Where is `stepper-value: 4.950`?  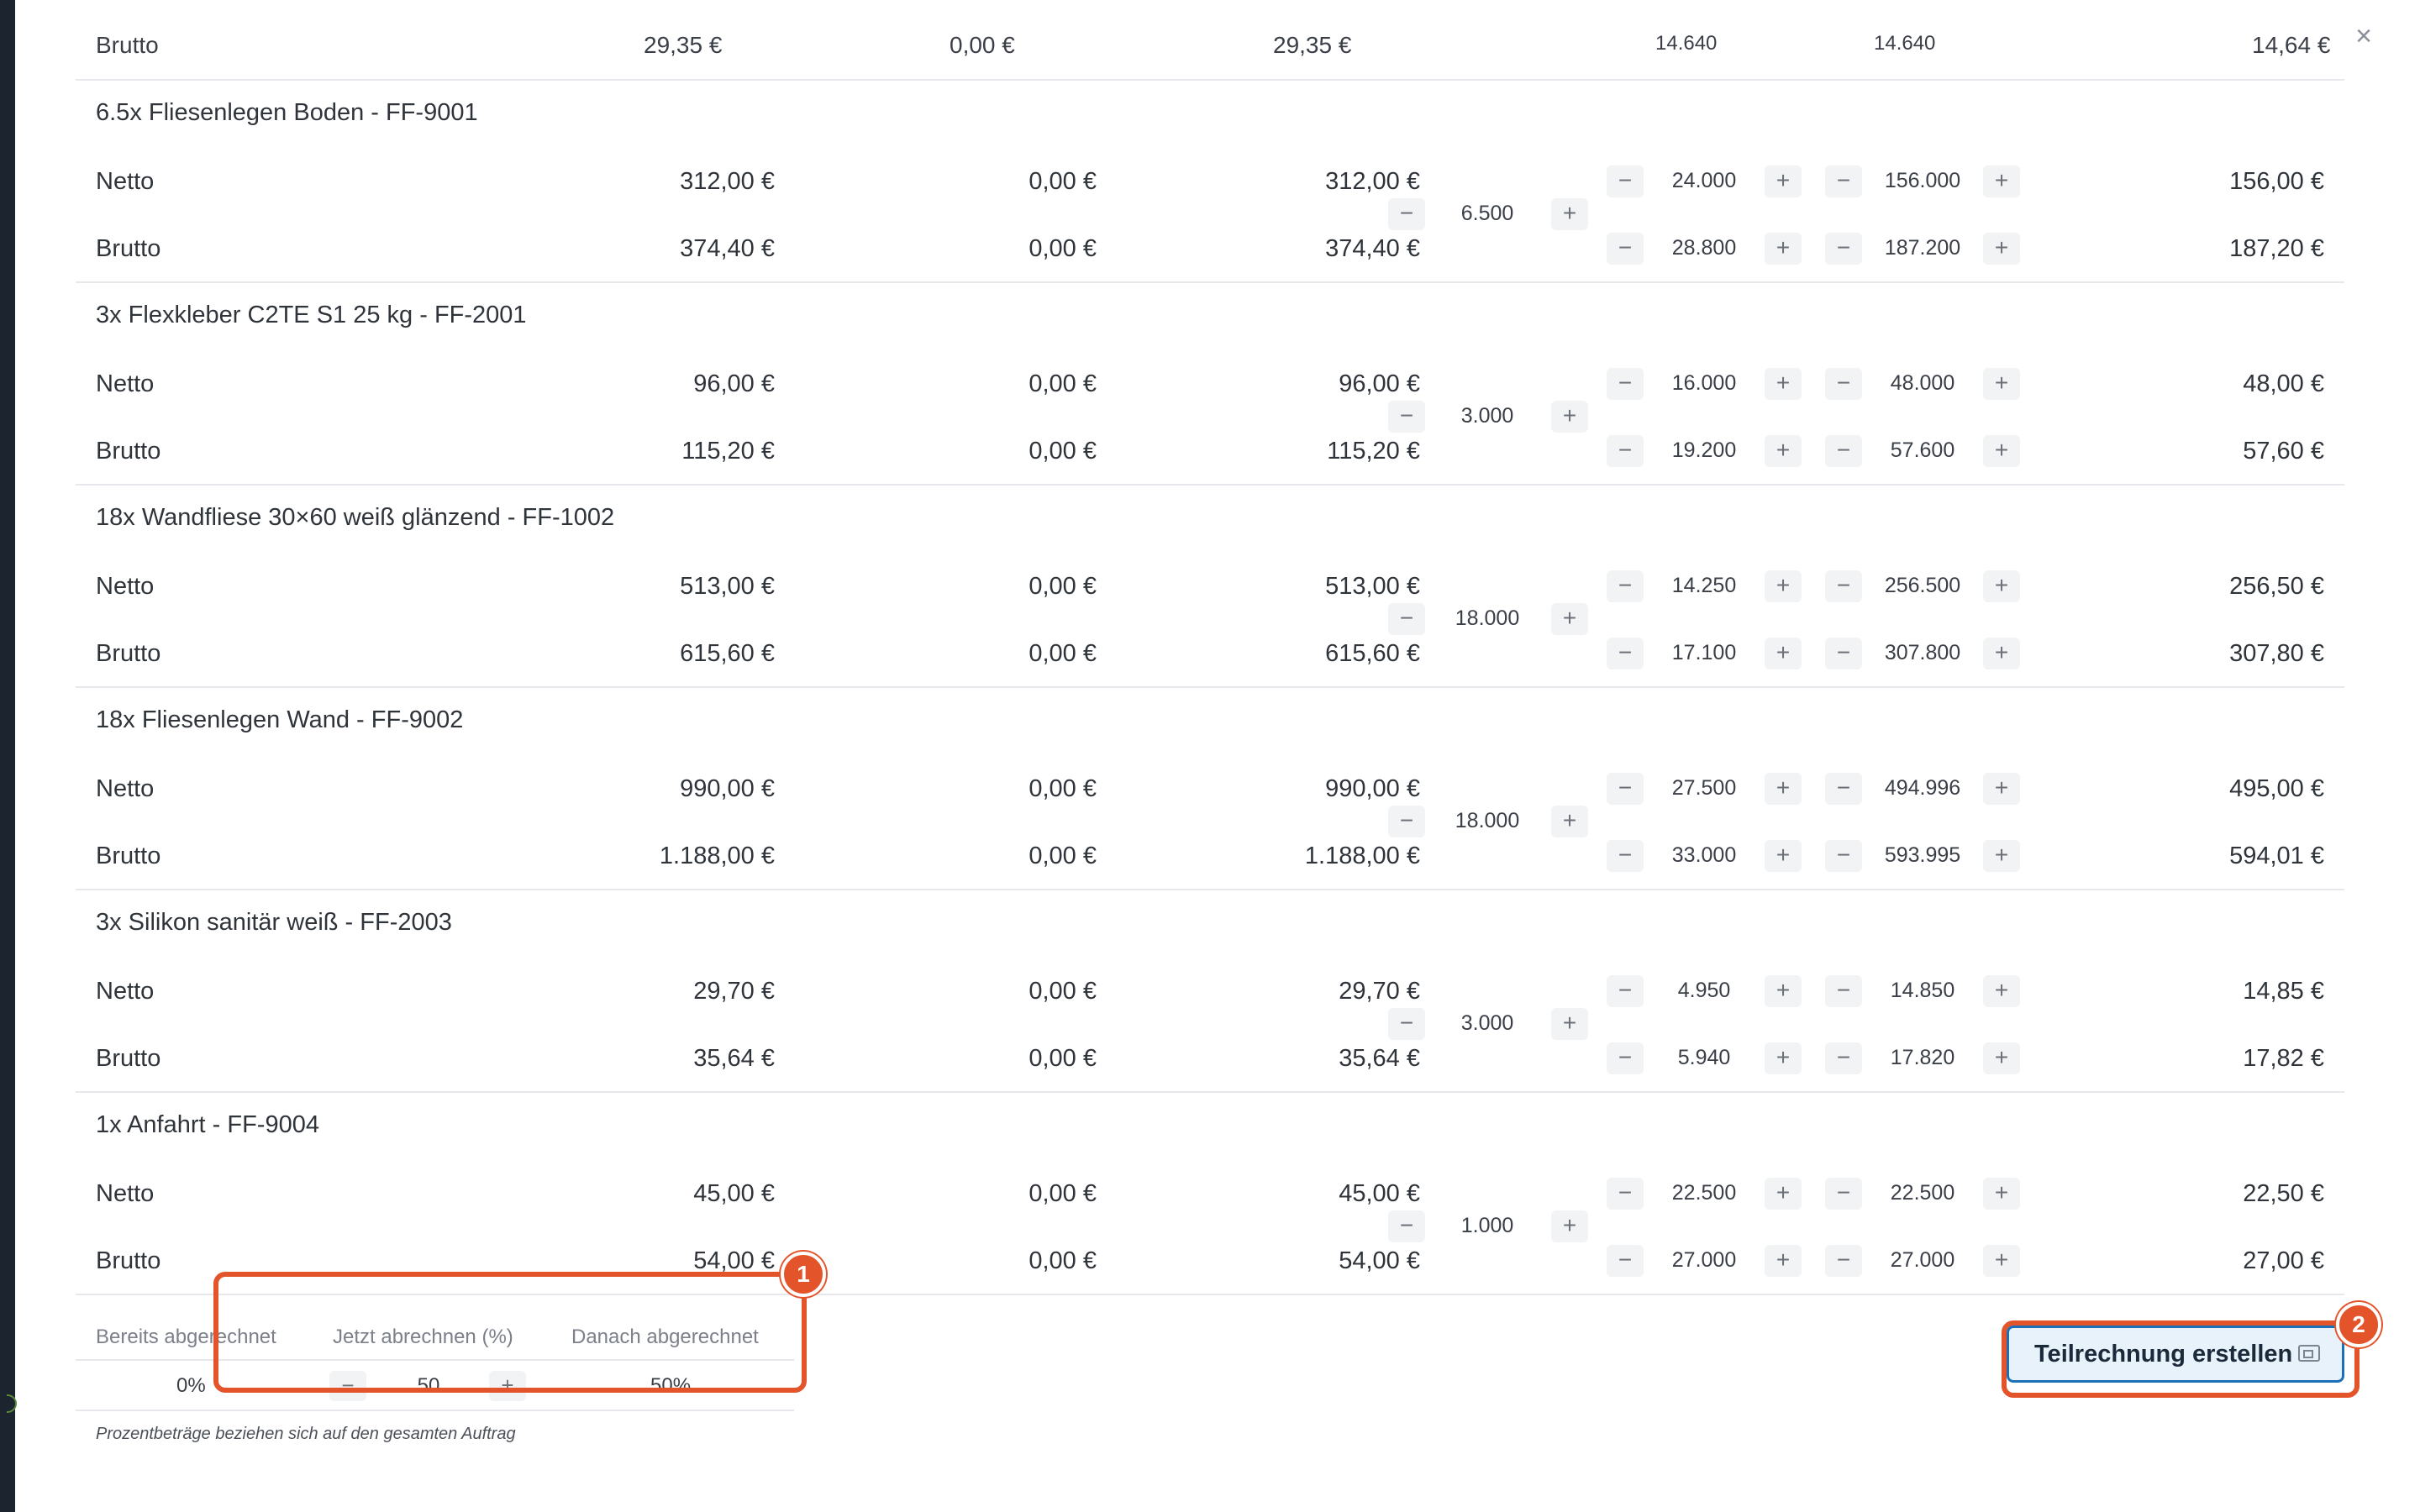
stepper-value: 4.950 is located at coordinates (1704, 991).